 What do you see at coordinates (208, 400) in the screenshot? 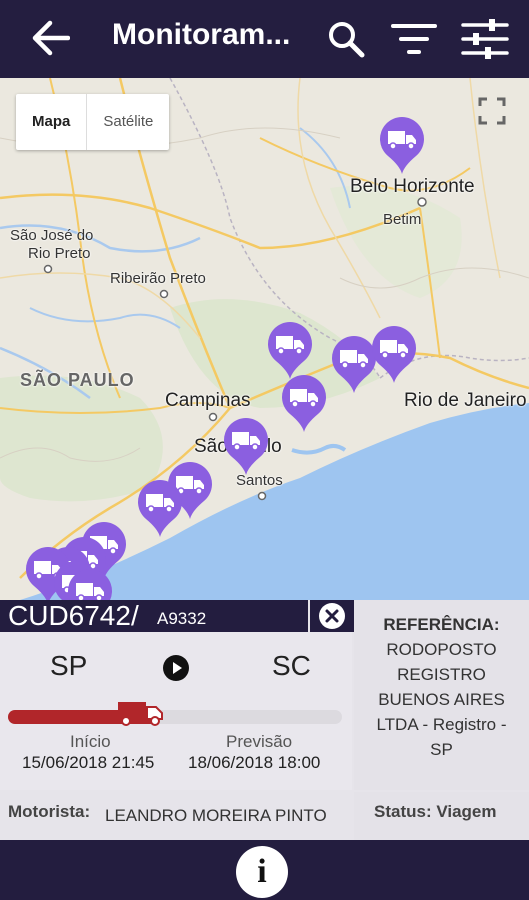
I see `map-label-campinas: Campinas` at bounding box center [208, 400].